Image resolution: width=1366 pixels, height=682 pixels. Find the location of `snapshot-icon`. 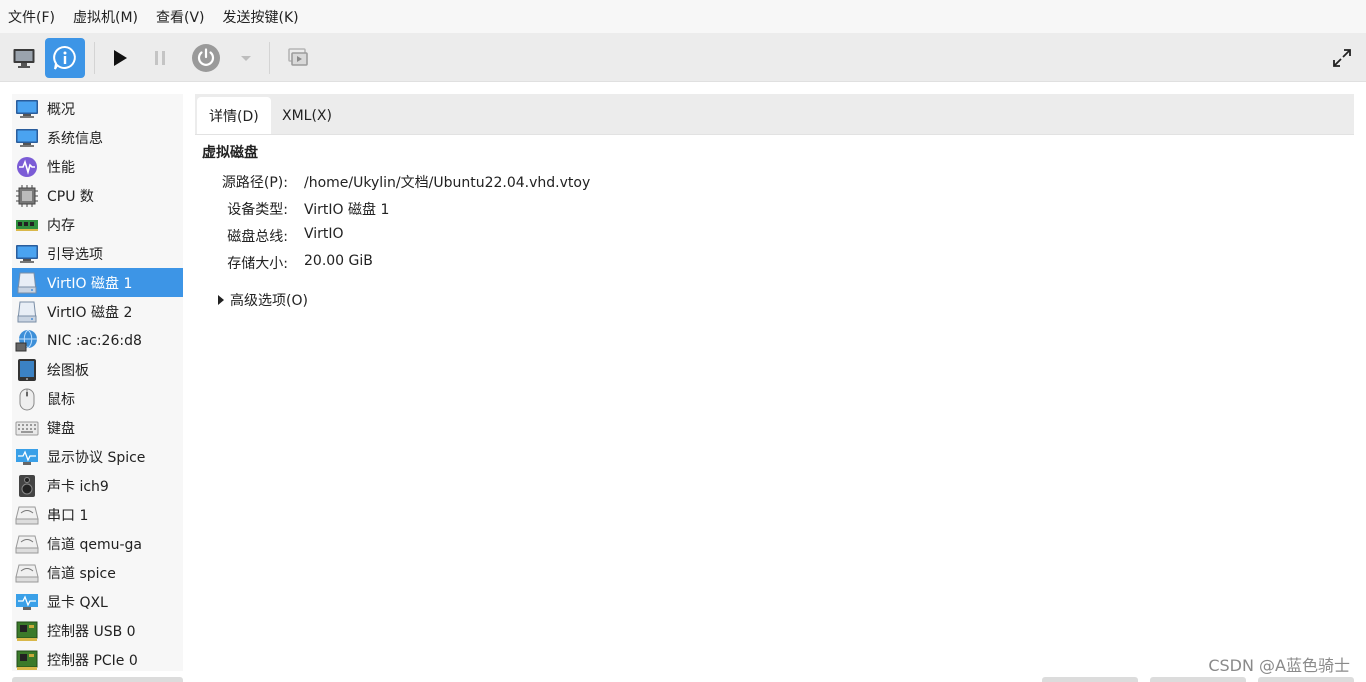

snapshot-icon is located at coordinates (298, 57).